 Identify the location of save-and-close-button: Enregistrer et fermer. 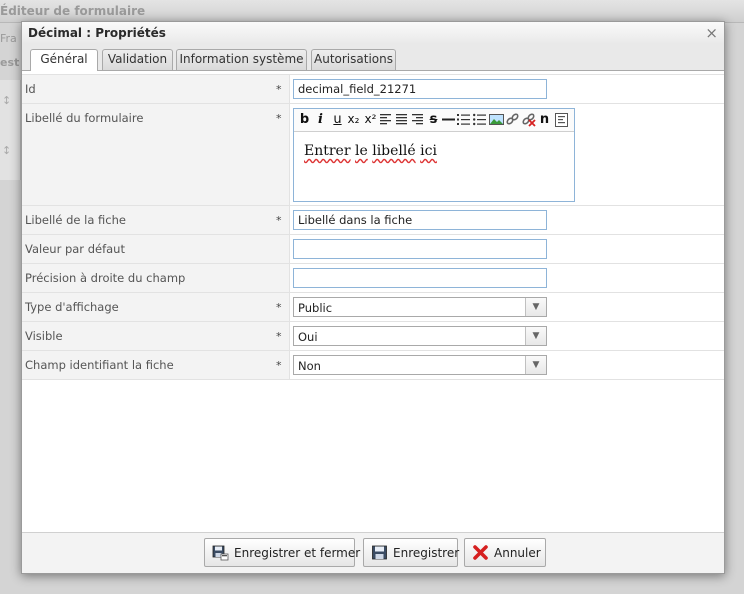
(282, 552).